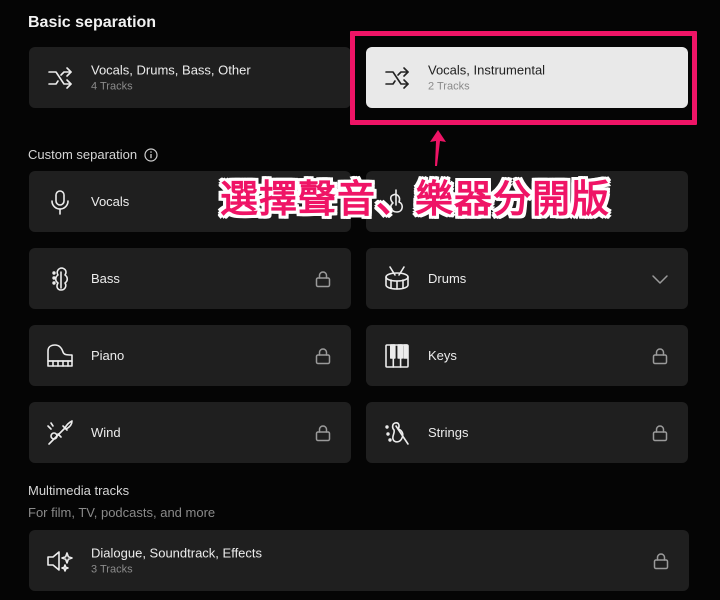 Image resolution: width=720 pixels, height=600 pixels. What do you see at coordinates (110, 201) in the screenshot?
I see `item-name: Vocals` at bounding box center [110, 201].